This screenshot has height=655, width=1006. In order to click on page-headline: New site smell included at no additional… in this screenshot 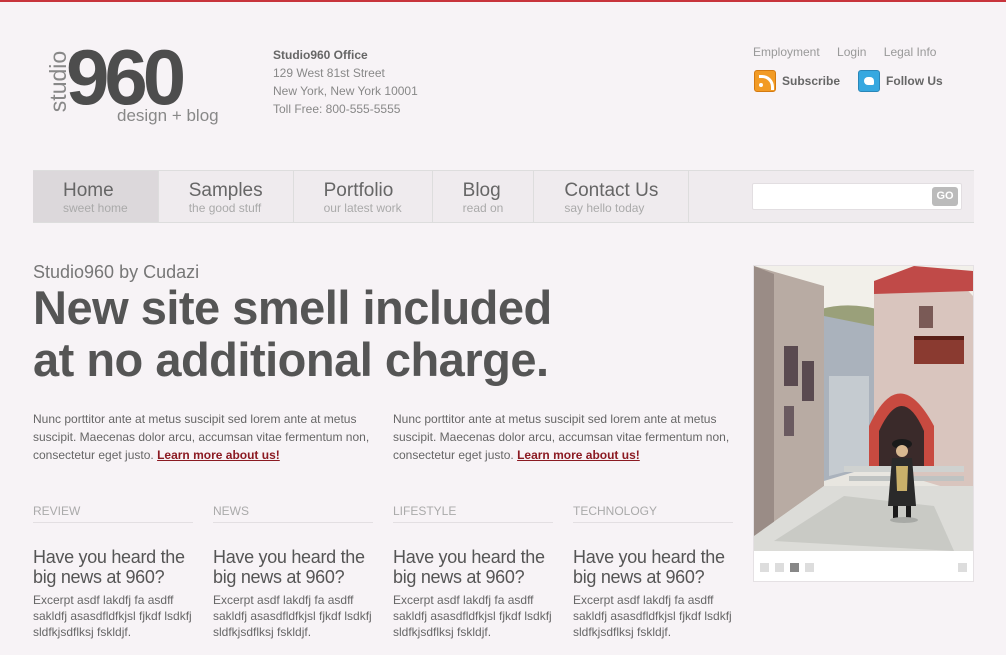, I will do `click(383, 334)`.